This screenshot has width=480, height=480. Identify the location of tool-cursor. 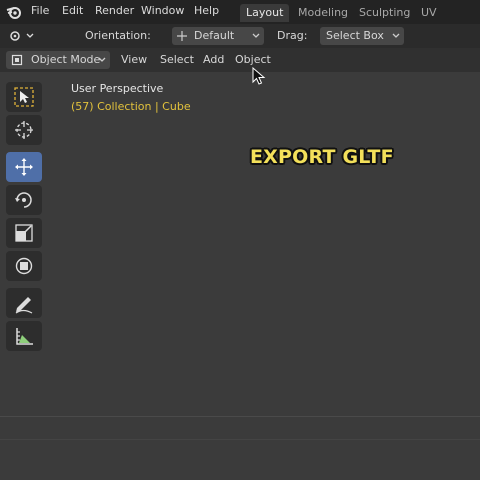
(24, 130).